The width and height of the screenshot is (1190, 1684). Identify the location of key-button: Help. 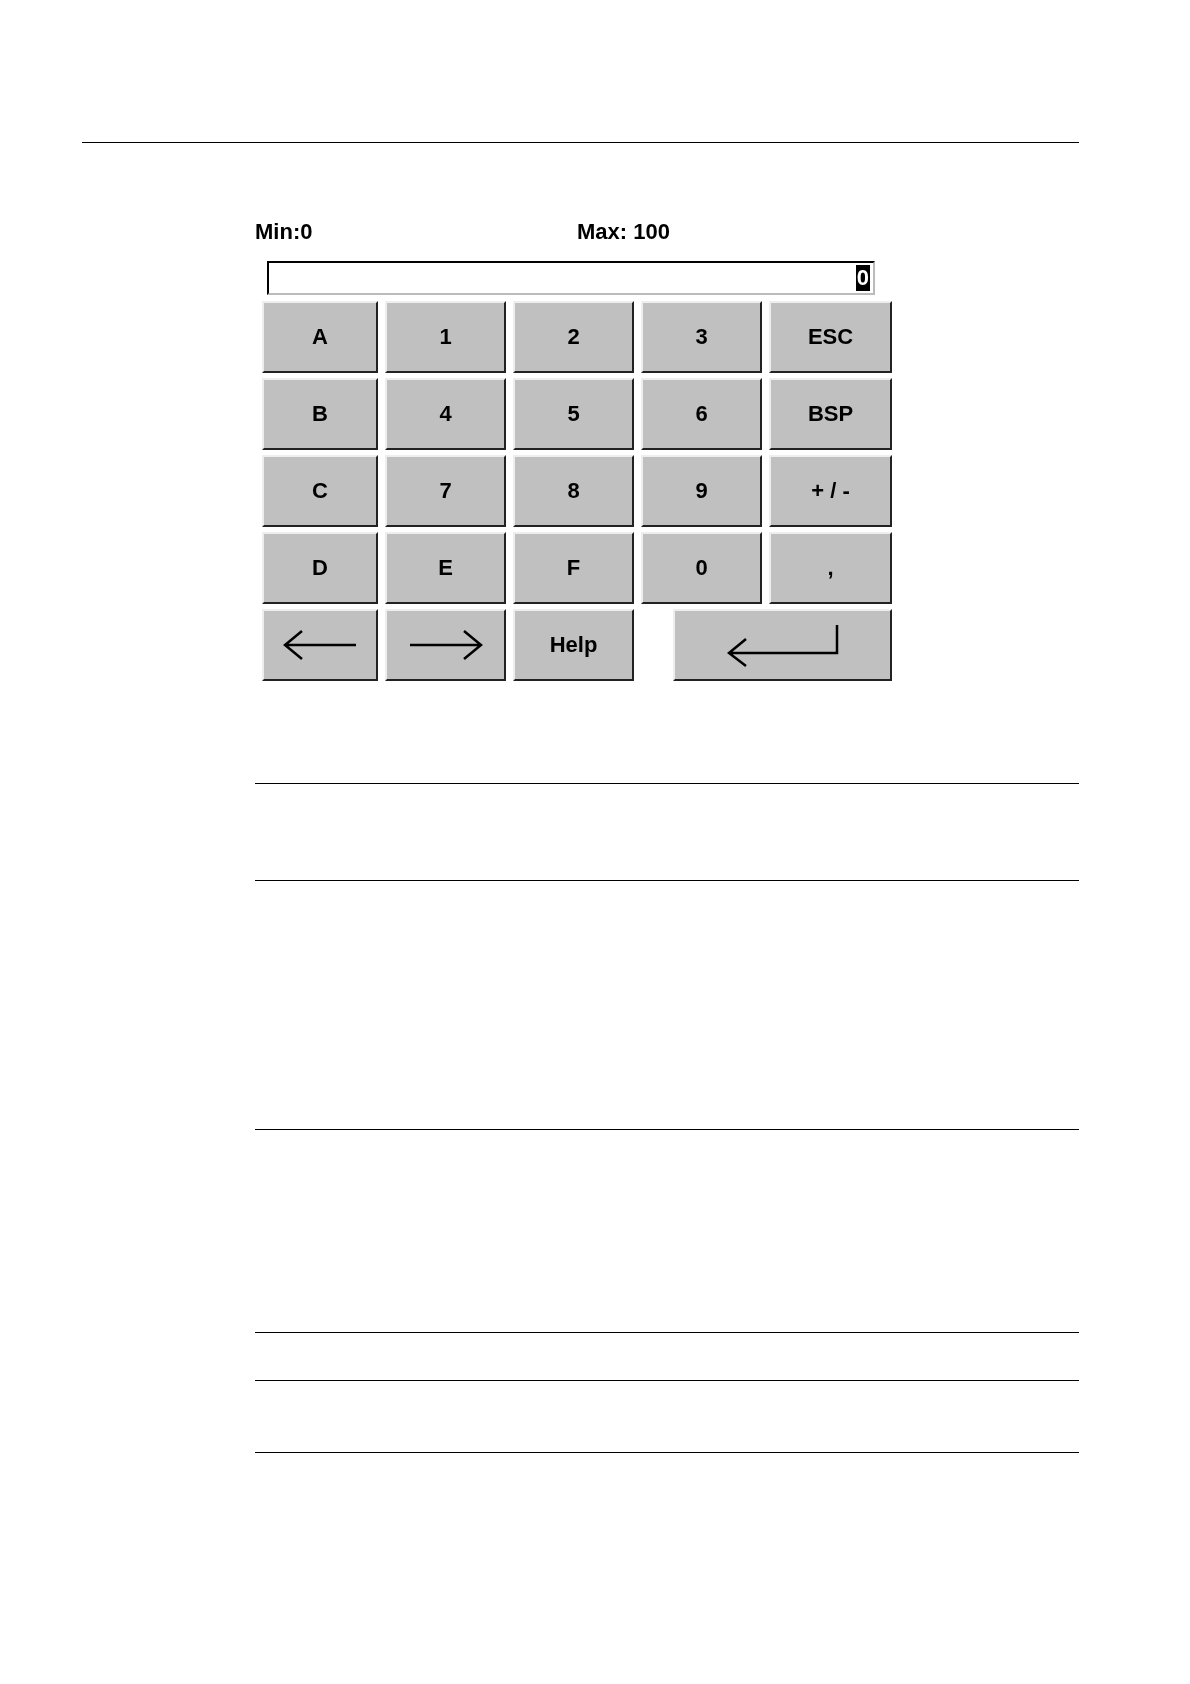
(573, 645).